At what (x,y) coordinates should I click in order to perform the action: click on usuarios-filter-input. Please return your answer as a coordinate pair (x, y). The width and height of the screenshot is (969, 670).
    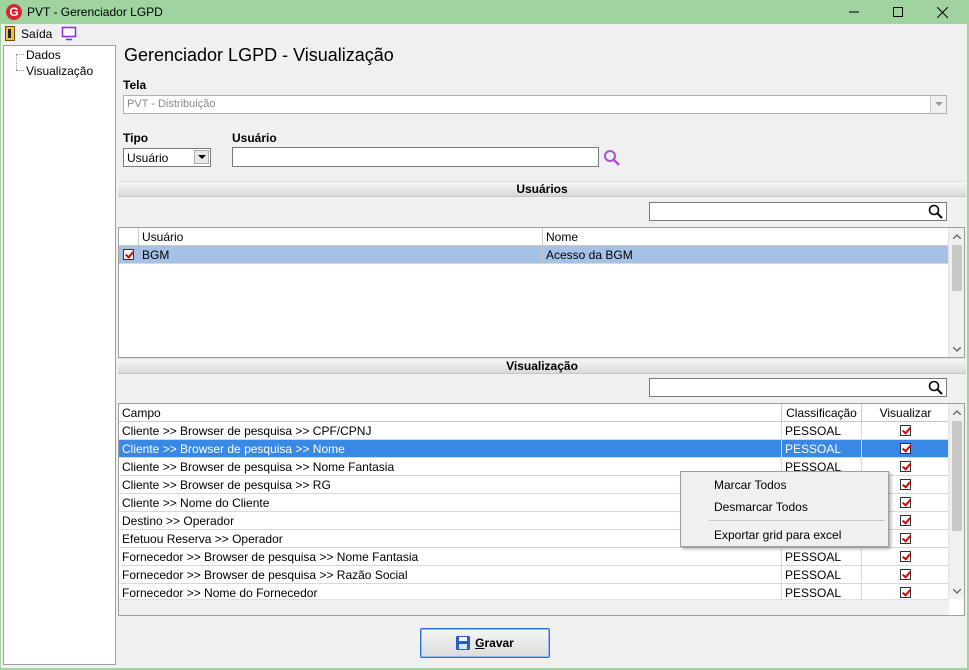
    Looking at the image, I should click on (798, 211).